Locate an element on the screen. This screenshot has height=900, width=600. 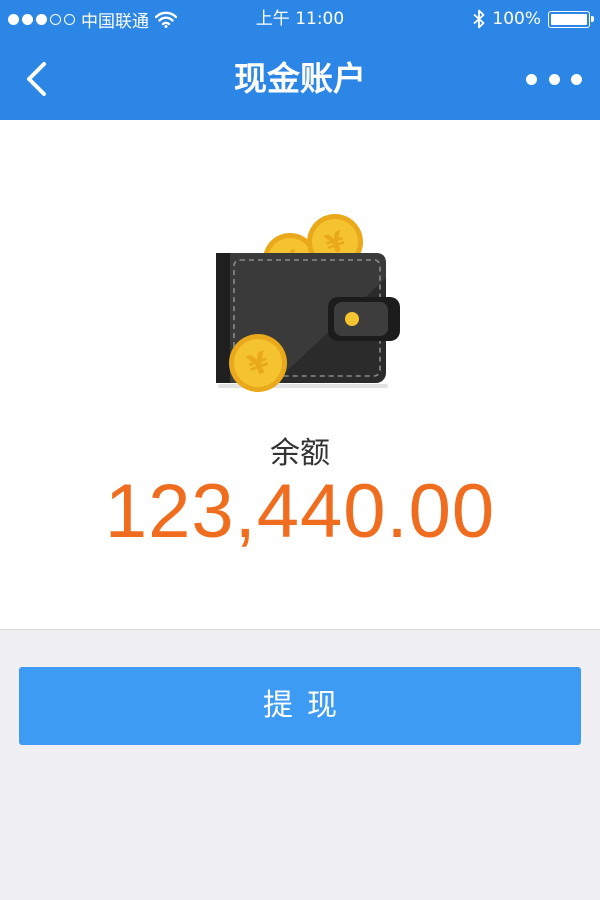
page-title: 现金账户 is located at coordinates (300, 78).